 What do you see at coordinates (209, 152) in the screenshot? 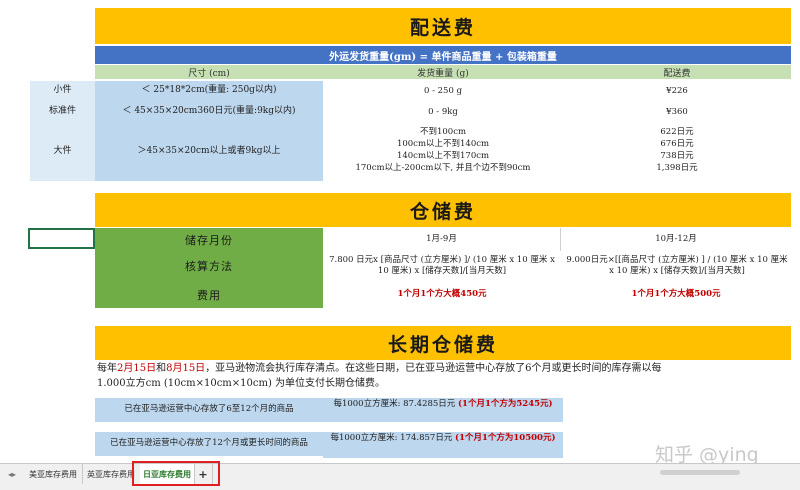
I see `size-large: ＞45×35×20cm以上或者9kg以上` at bounding box center [209, 152].